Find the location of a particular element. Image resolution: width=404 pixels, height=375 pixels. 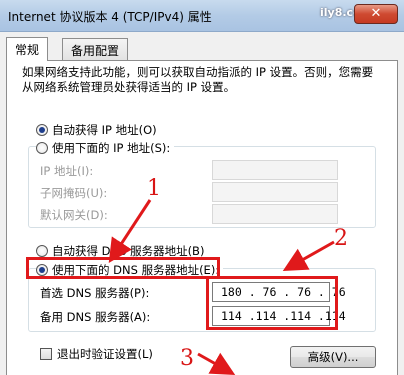

validate-settings-option: 退出时验证设置(L) is located at coordinates (96, 354).